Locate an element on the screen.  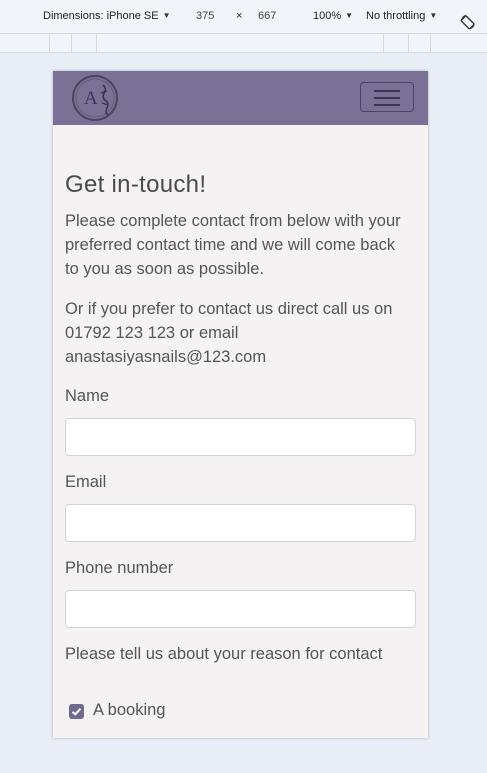
zoom-select: 100% ▼ is located at coordinates (333, 16).